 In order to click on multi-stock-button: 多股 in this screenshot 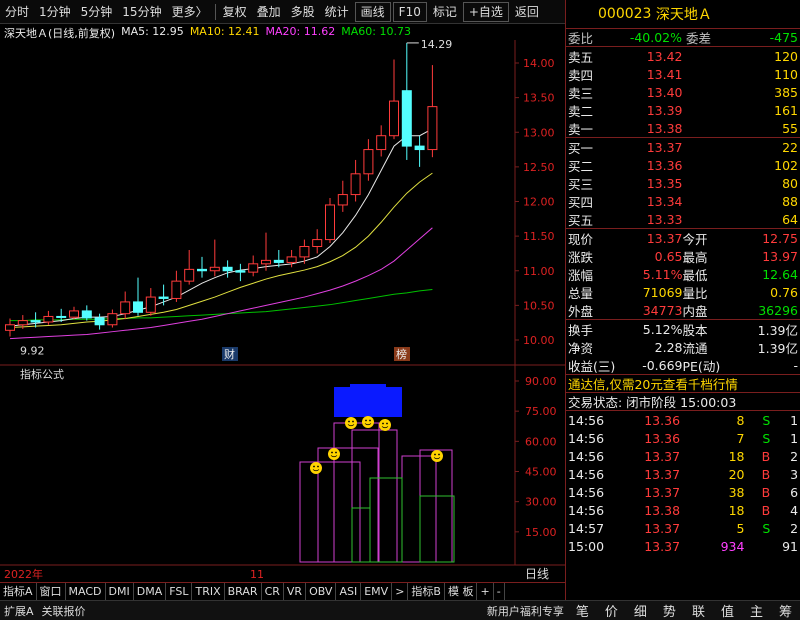, I will do `click(303, 12)`.